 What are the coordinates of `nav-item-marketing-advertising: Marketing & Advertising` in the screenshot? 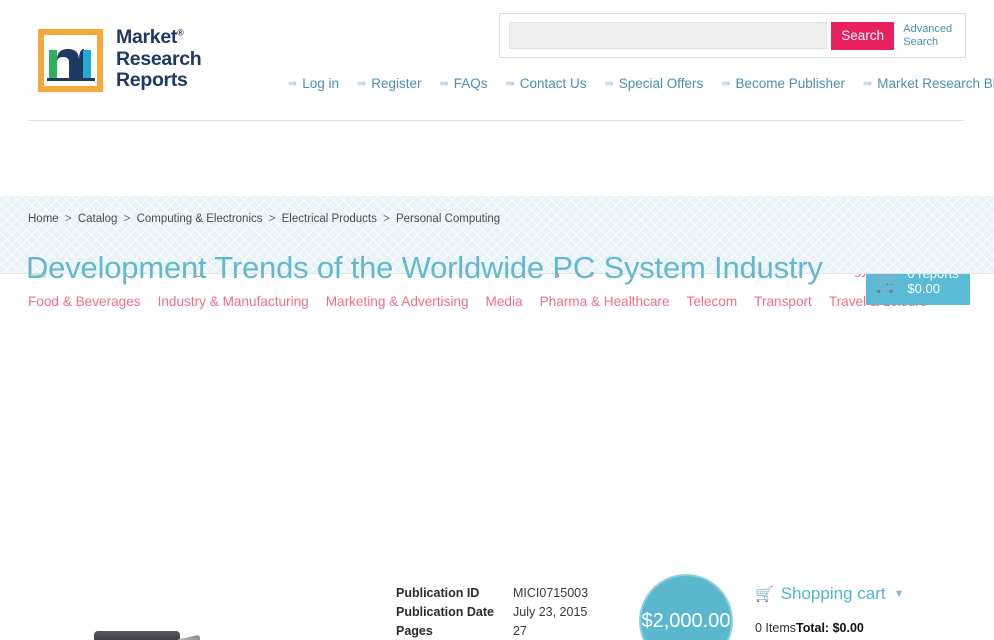 It's located at (397, 301).